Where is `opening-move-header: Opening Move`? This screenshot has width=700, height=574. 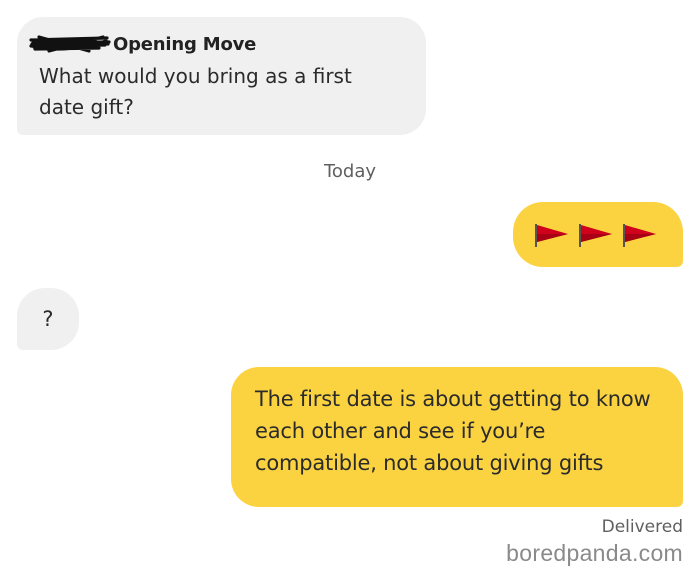 opening-move-header: Opening Move is located at coordinates (216, 44).